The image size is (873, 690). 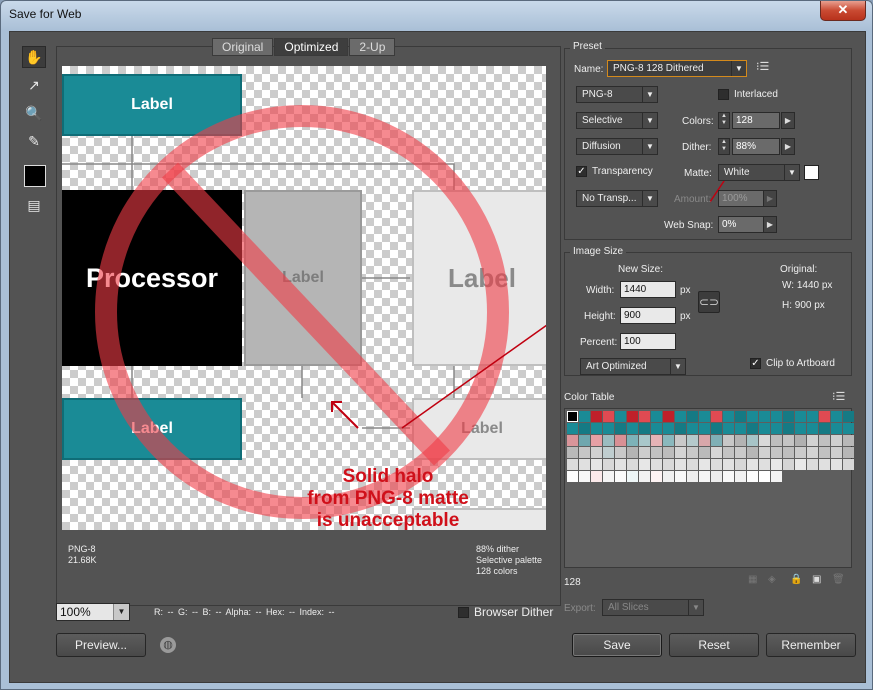 I want to click on preset-menu-icon: ⁝☰, so click(x=762, y=66).